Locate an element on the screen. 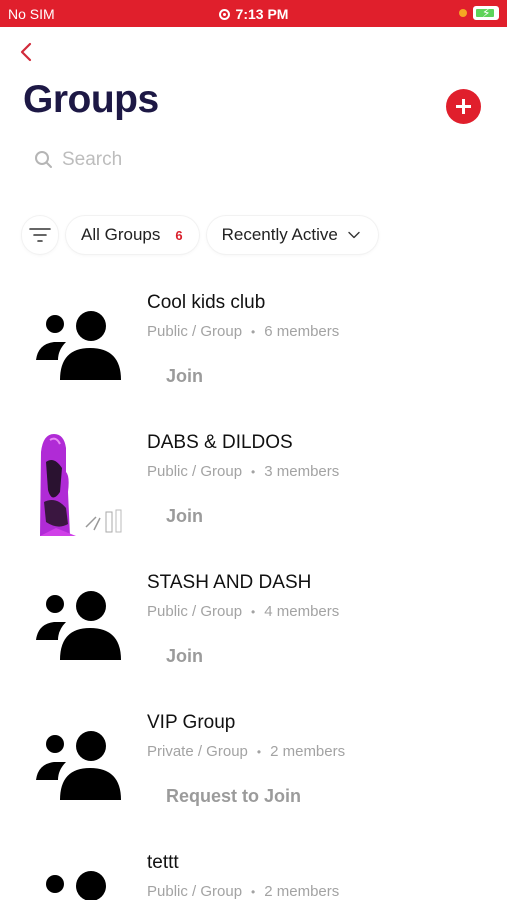 The image size is (507, 900). group-name: tettt is located at coordinates (163, 862).